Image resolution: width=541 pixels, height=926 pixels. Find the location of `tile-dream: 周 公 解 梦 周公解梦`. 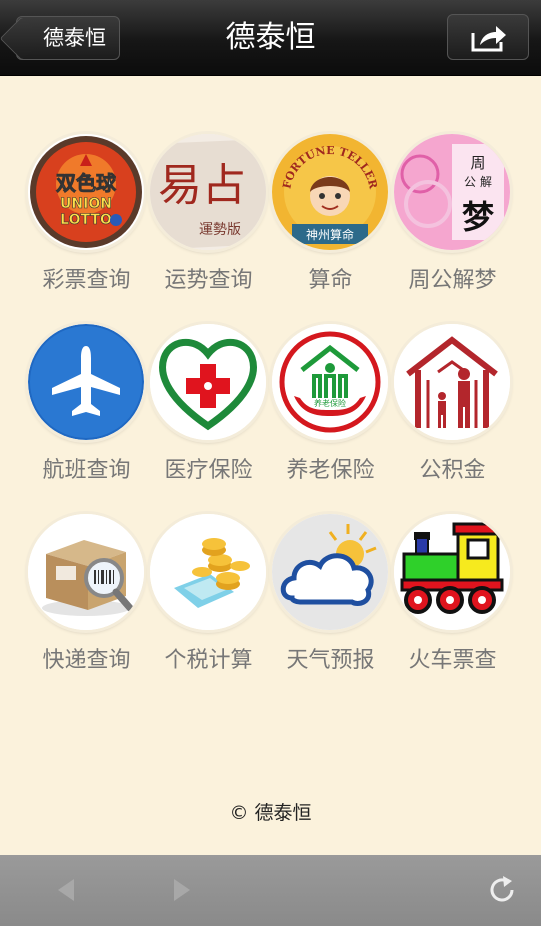

tile-dream: 周 公 解 梦 周公解梦 is located at coordinates (452, 224).